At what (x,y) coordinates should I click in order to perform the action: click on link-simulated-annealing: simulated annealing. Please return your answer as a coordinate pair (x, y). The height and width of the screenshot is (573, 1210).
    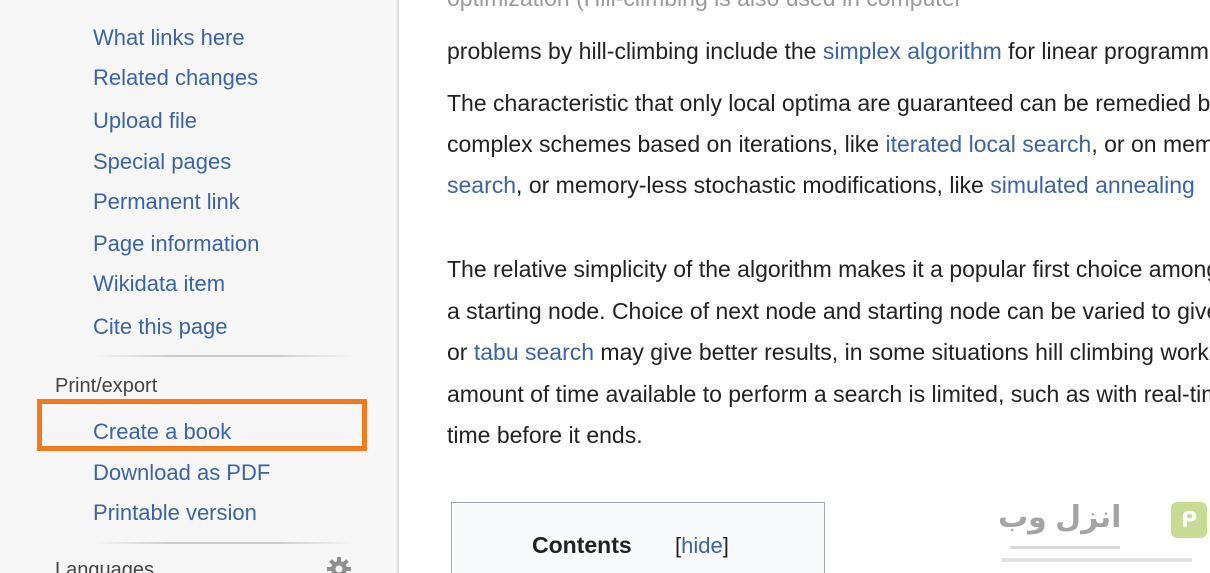
    Looking at the image, I should click on (1092, 185).